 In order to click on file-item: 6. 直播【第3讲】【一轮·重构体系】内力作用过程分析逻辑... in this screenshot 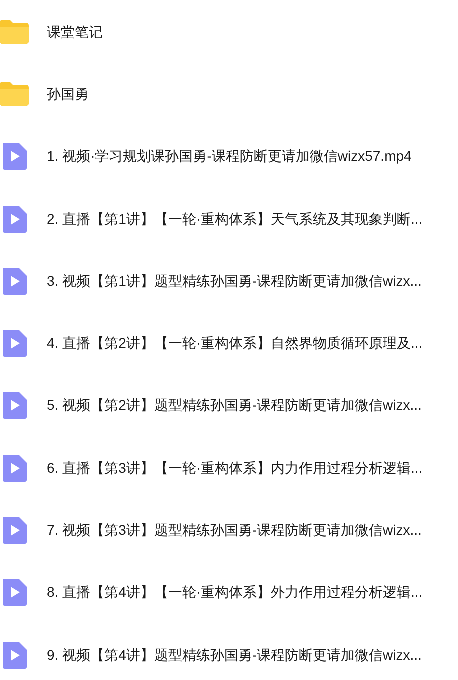, I will do `click(229, 468)`.